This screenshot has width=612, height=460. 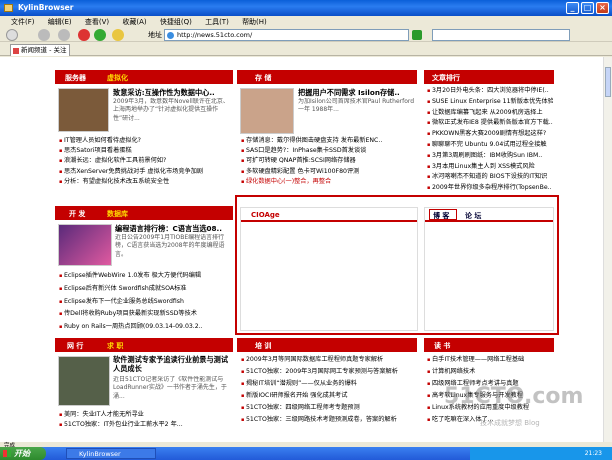 What do you see at coordinates (286, 35) in the screenshot?
I see `address-input: http://news.51cto.com/` at bounding box center [286, 35].